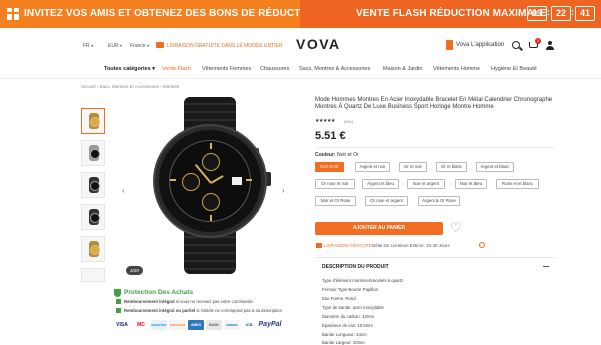 The image size is (601, 345). What do you see at coordinates (456, 227) in the screenshot?
I see `heart-icon: ♡` at bounding box center [456, 227].